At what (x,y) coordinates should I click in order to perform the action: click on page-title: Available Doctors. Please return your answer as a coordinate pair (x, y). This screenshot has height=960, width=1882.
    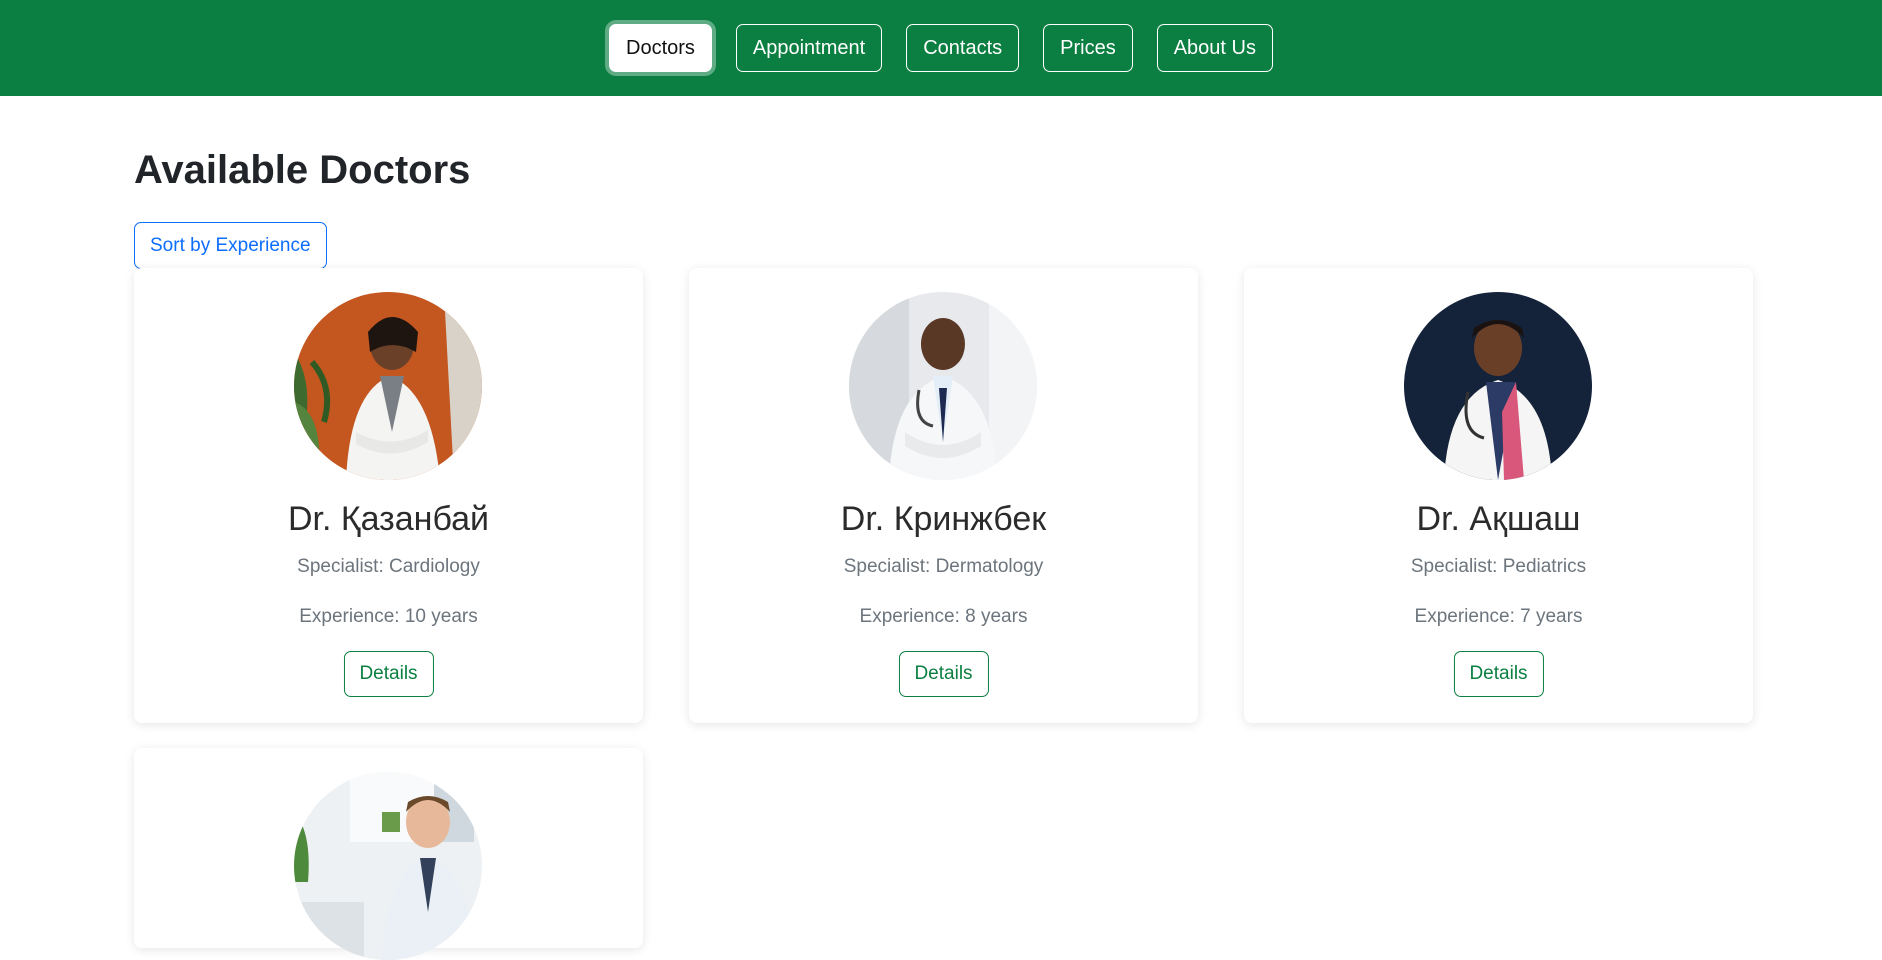
    Looking at the image, I should click on (302, 170).